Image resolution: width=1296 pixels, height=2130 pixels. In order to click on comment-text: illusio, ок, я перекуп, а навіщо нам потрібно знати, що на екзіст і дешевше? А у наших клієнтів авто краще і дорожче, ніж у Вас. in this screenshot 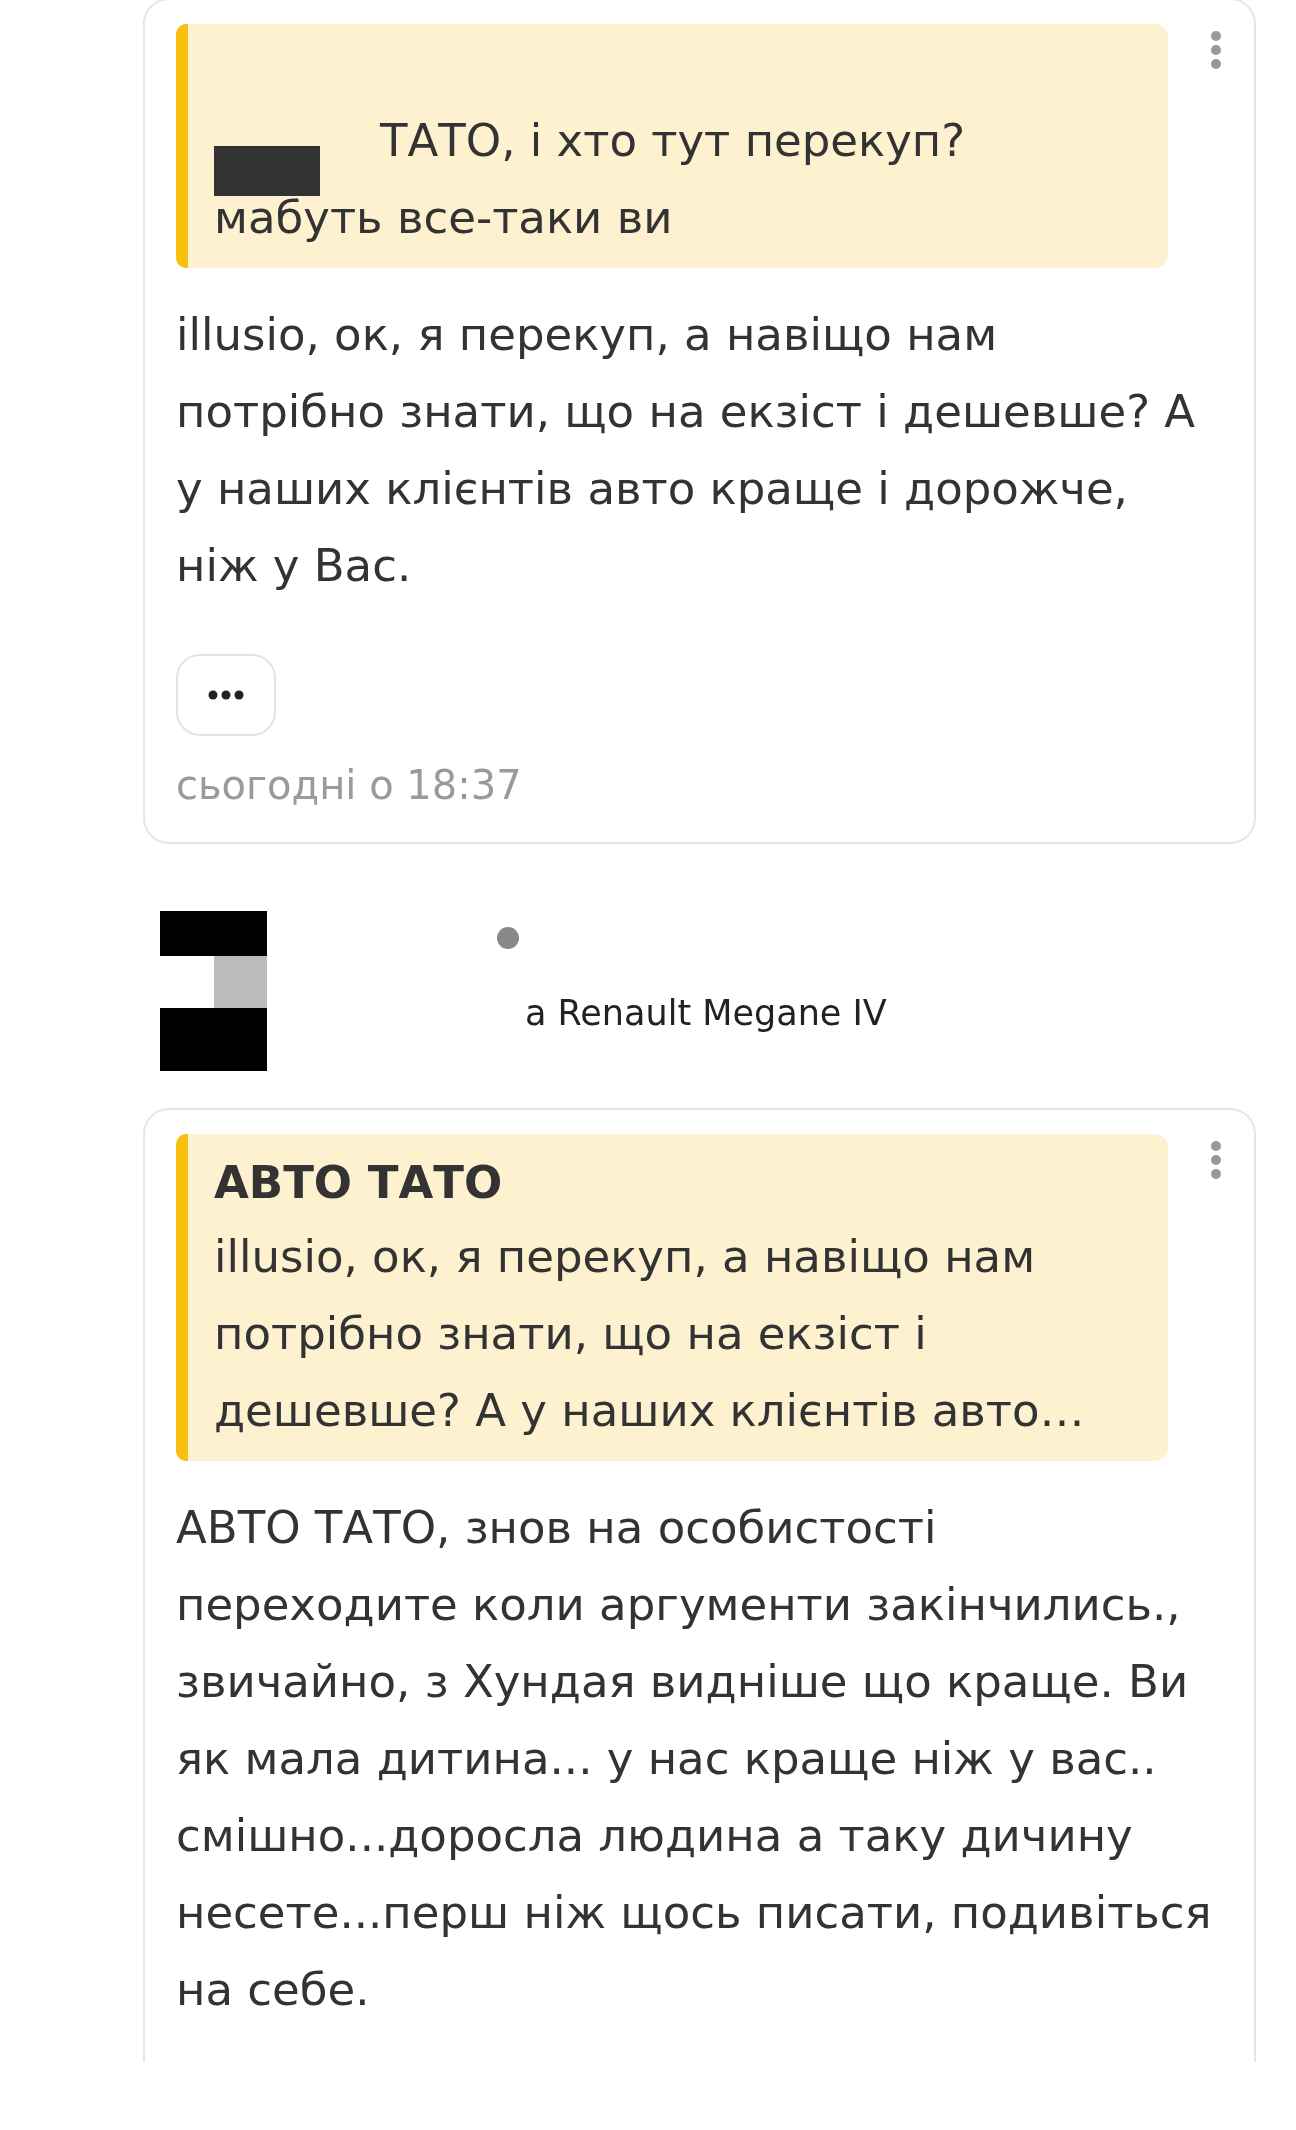, I will do `click(686, 450)`.